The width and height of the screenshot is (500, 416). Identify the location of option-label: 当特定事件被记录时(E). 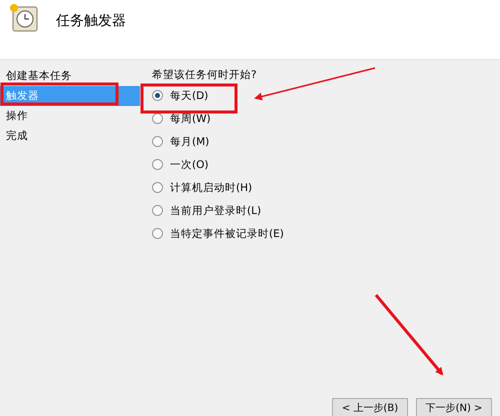
(227, 233).